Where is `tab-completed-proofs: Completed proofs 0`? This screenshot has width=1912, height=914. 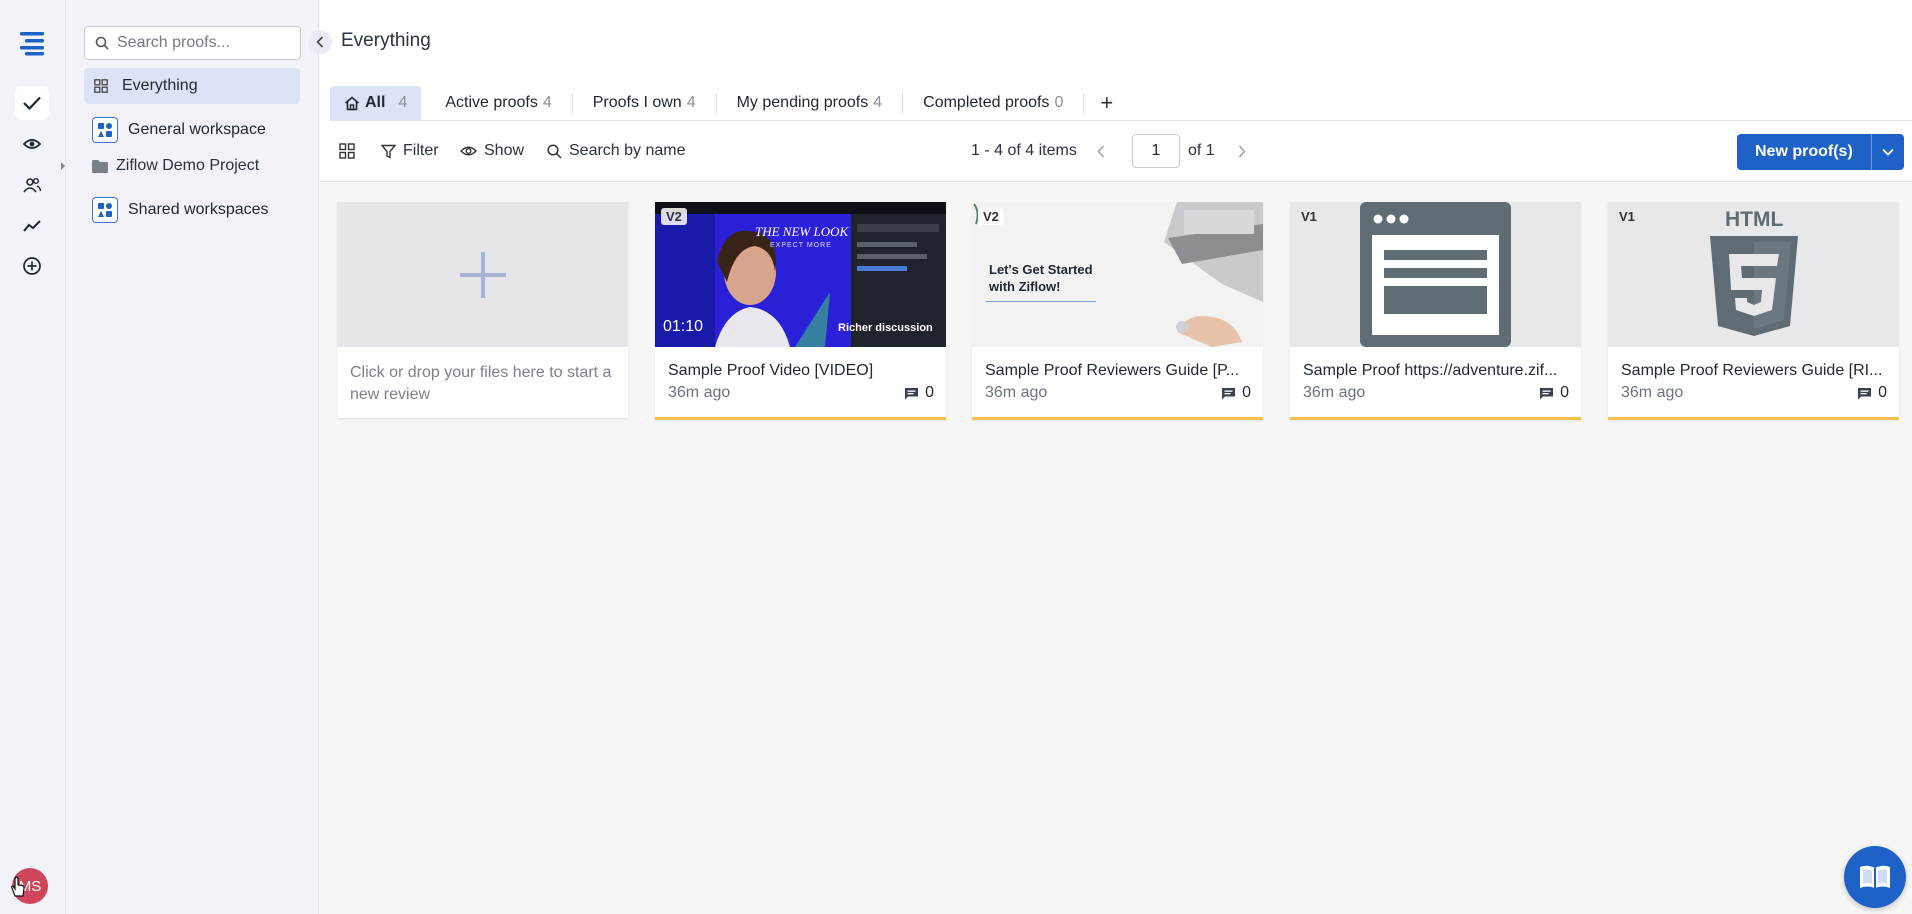
tab-completed-proofs: Completed proofs 0 is located at coordinates (993, 103).